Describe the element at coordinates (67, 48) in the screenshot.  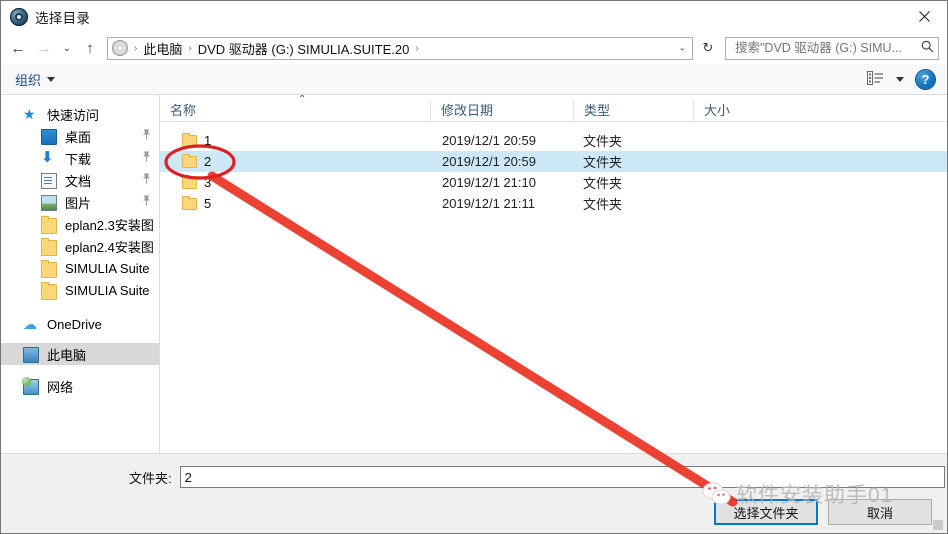
I see `recent-locations-icon: ⌄` at that location.